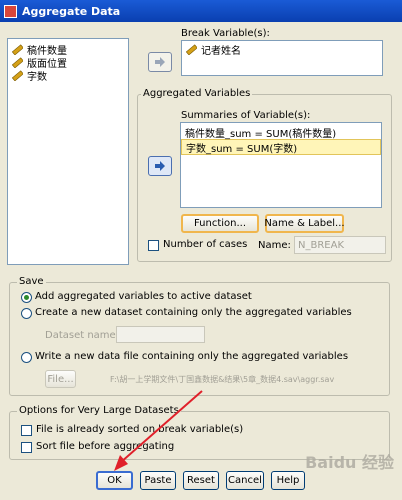  I want to click on summaries-label: Summaries of Variable(s):, so click(246, 115).